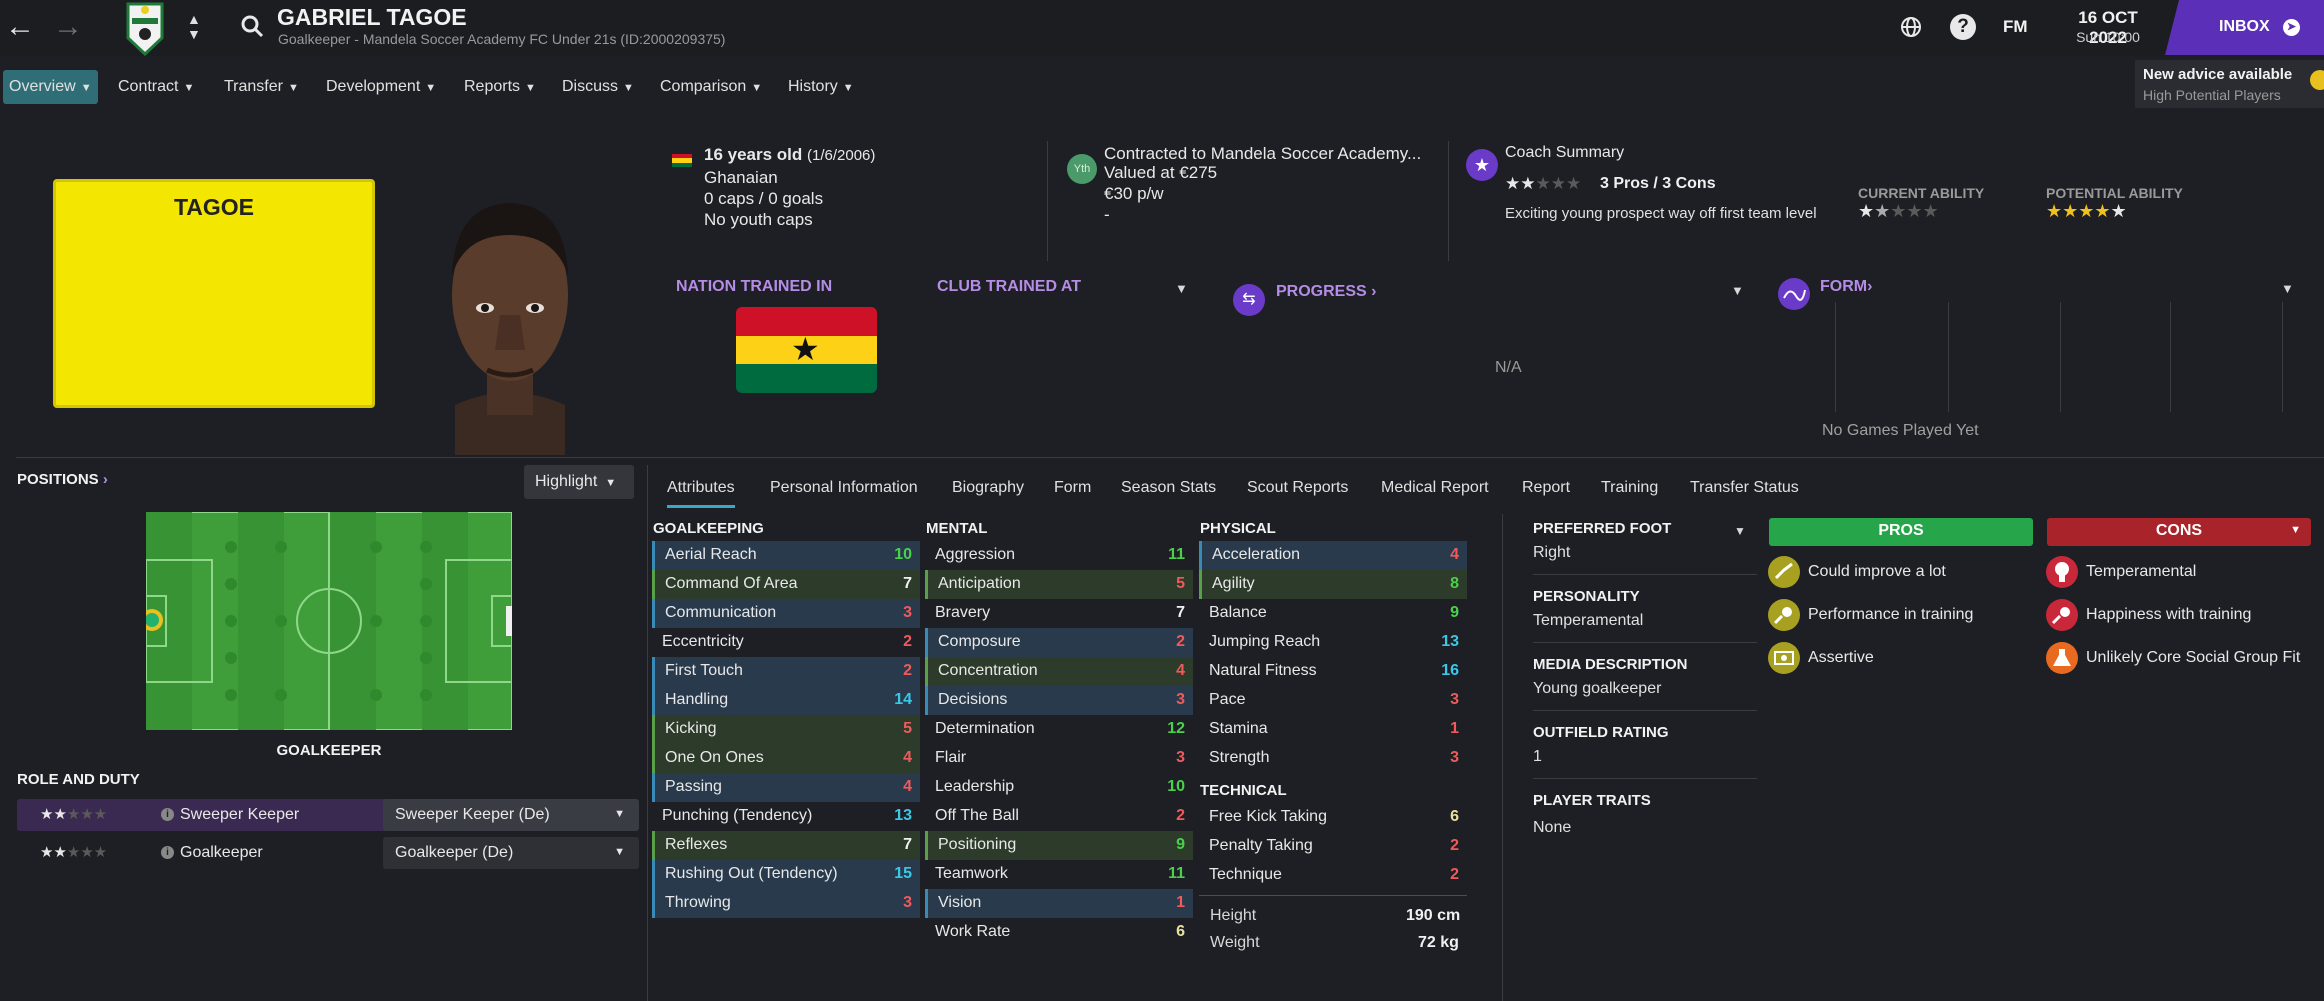  Describe the element at coordinates (786, 729) in the screenshot. I see `attribute-row: Kicking 5` at that location.